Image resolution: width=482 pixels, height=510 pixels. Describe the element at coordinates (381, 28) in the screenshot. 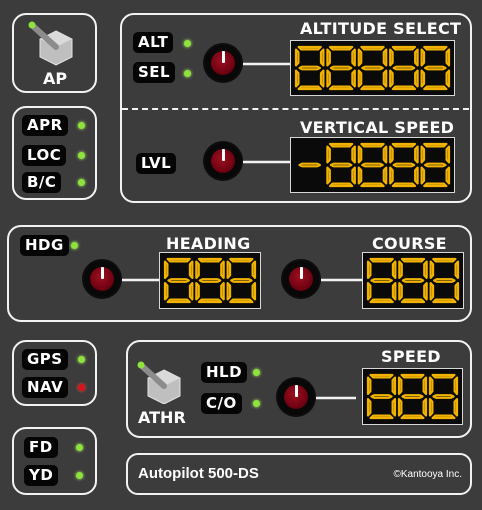

I see `altitude-select-title: ALTITUDE SELECT` at that location.